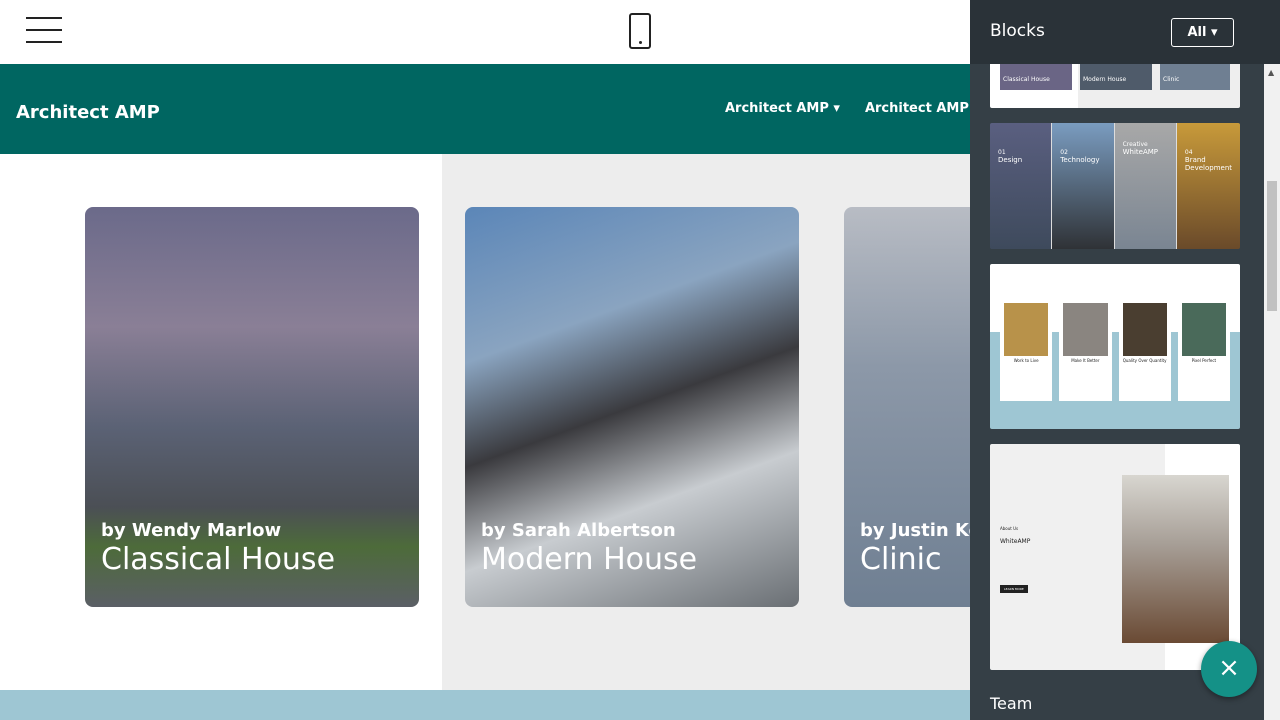  I want to click on card-title: Classical House, so click(218, 559).